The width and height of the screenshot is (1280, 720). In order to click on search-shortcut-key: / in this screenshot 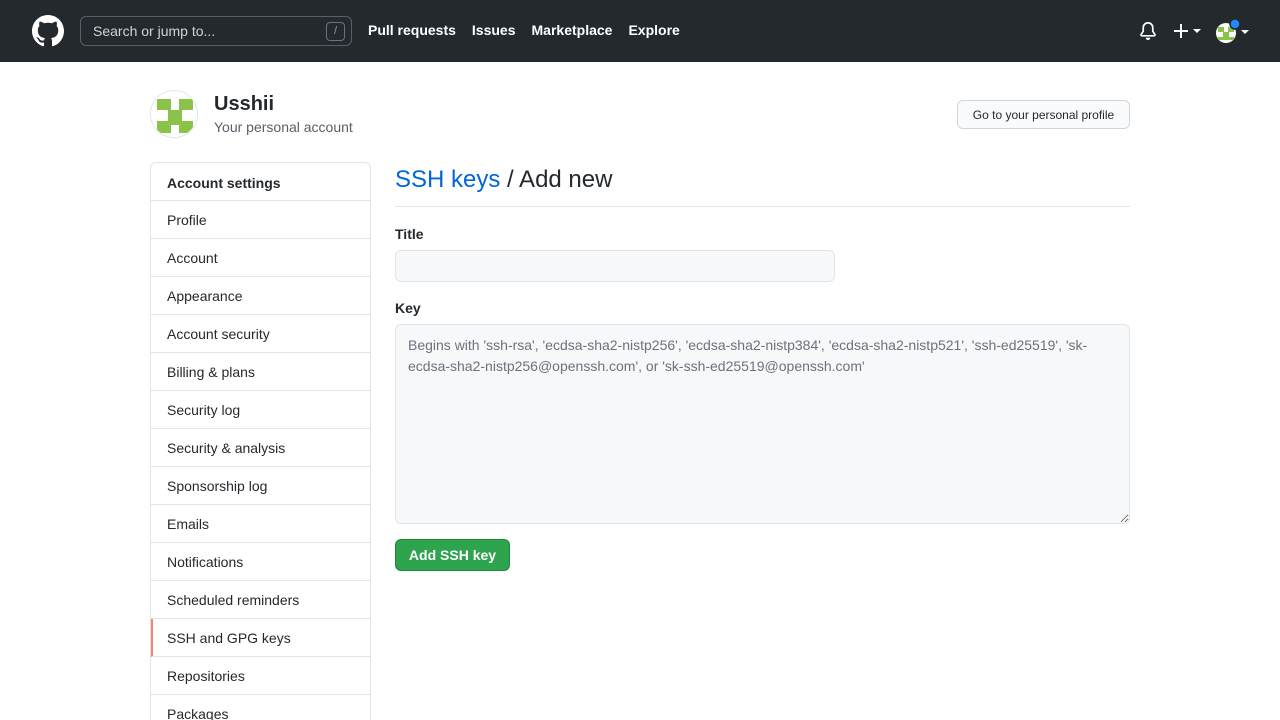, I will do `click(335, 31)`.